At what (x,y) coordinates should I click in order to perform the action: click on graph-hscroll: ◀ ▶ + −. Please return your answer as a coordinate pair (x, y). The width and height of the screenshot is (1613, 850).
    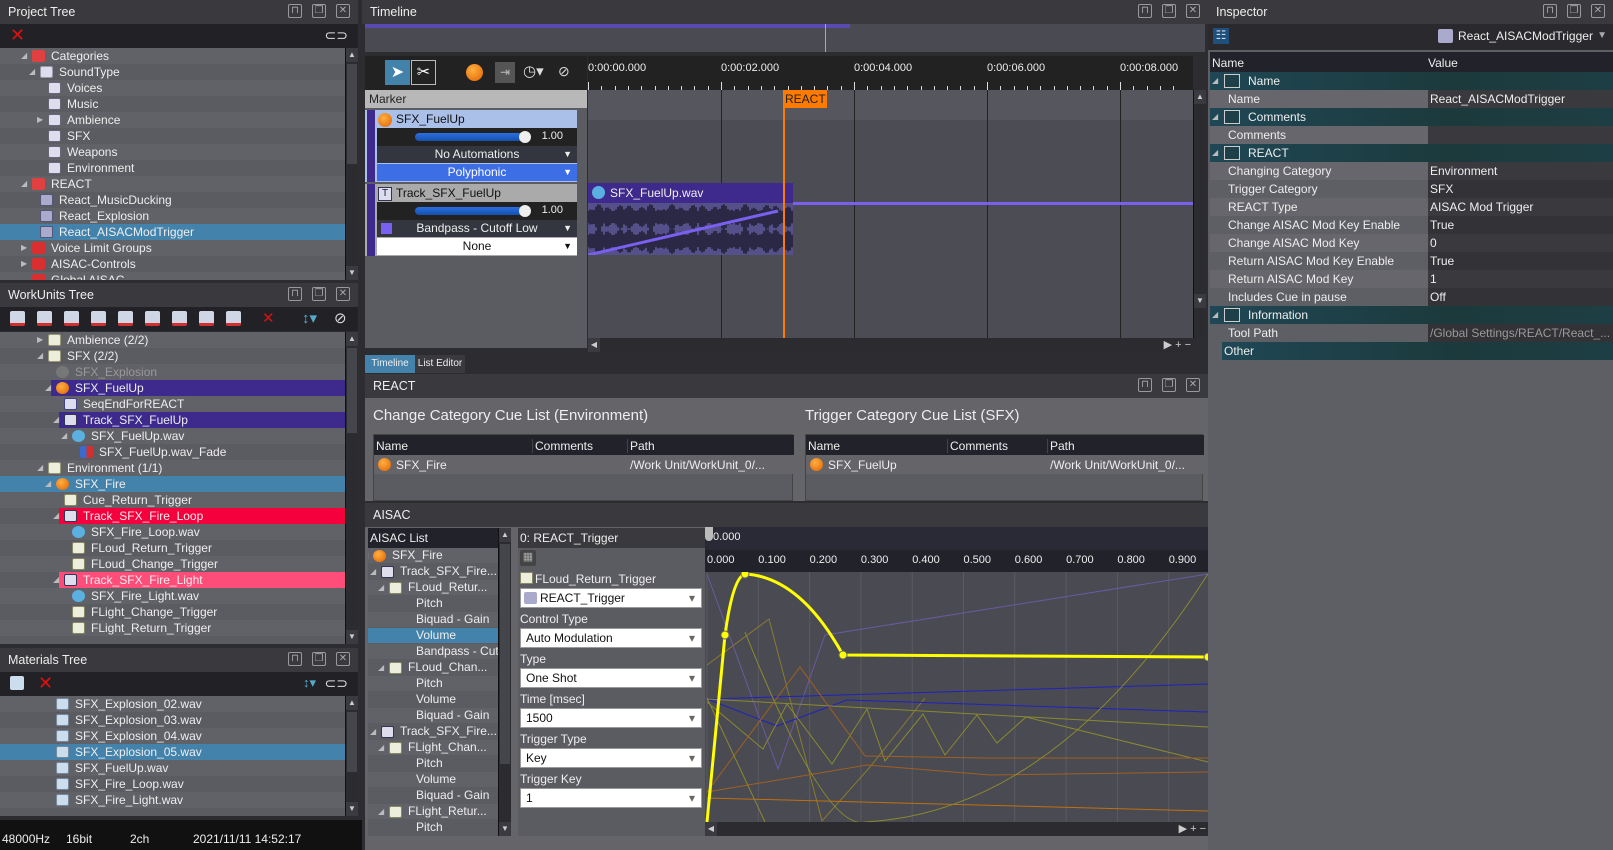
    Looking at the image, I should click on (956, 829).